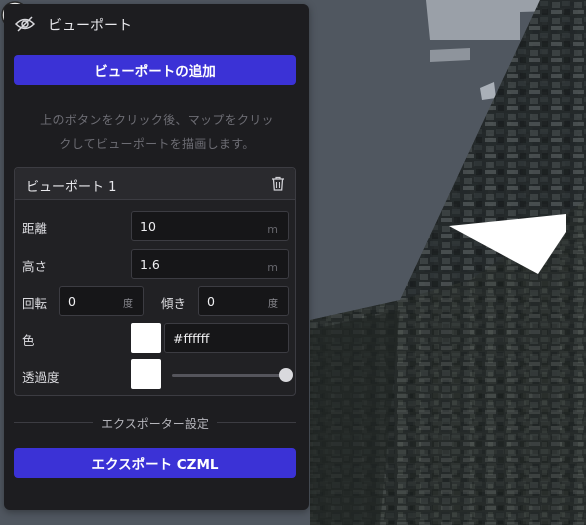 This screenshot has height=525, width=586. What do you see at coordinates (150, 264) in the screenshot?
I see `height-value: 1.6` at bounding box center [150, 264].